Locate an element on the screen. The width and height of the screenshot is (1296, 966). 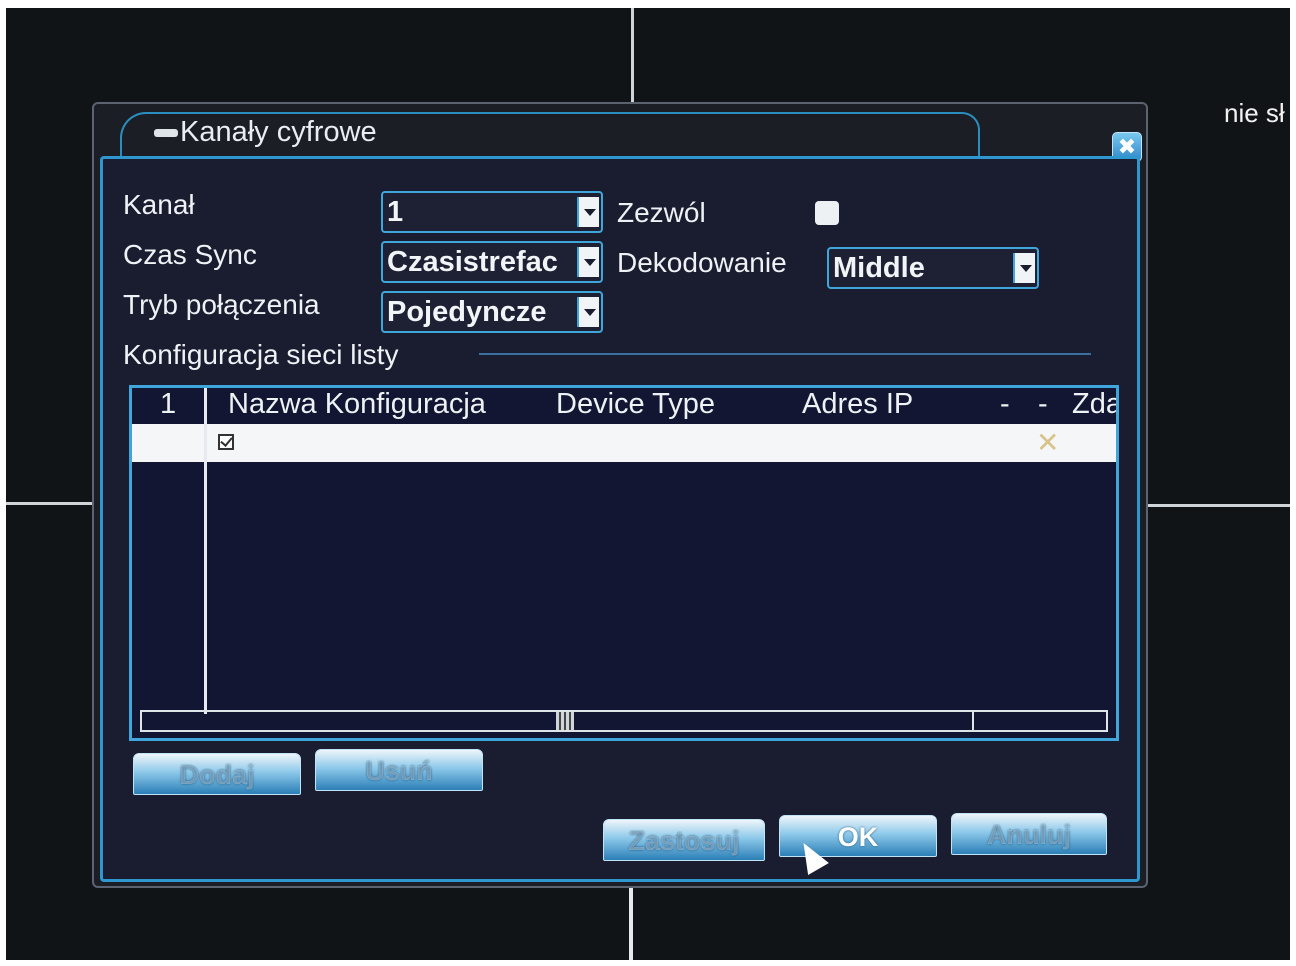
connection-mode-label: Tryb połączenia is located at coordinates (221, 304).